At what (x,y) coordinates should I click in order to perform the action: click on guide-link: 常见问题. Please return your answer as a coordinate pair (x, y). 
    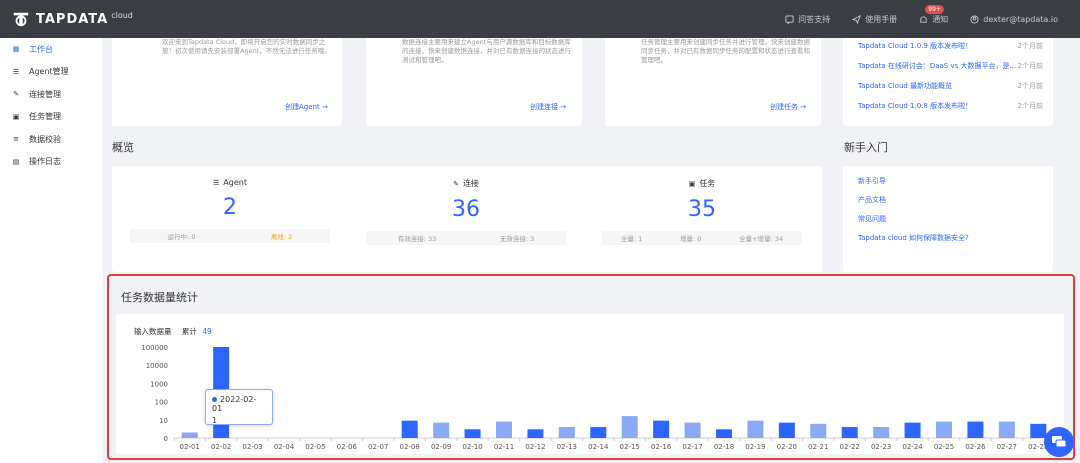
    Looking at the image, I should click on (948, 219).